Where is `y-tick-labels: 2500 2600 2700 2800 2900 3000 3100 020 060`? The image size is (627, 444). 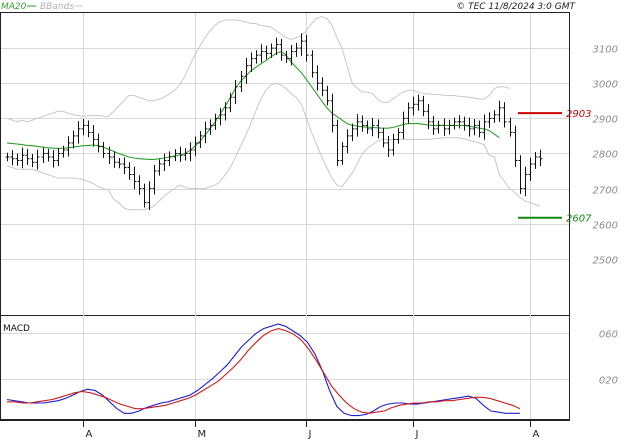
y-tick-labels: 2500 2600 2700 2800 2900 3000 3100 020 060 is located at coordinates (605, 216).